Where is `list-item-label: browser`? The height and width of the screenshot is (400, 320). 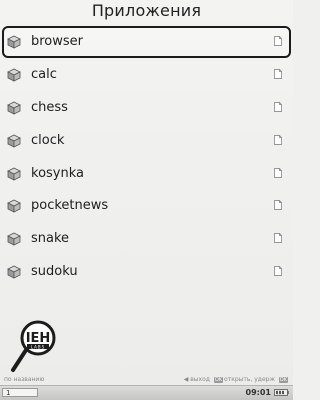
list-item-label: browser is located at coordinates (57, 41).